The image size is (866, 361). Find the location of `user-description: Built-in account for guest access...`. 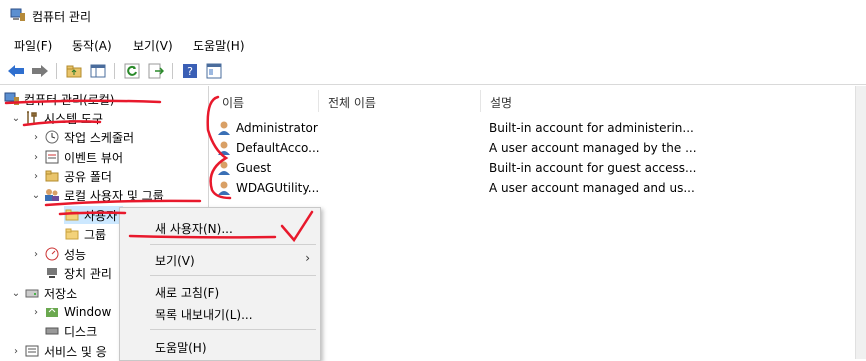

user-description: Built-in account for guest access... is located at coordinates (593, 168).